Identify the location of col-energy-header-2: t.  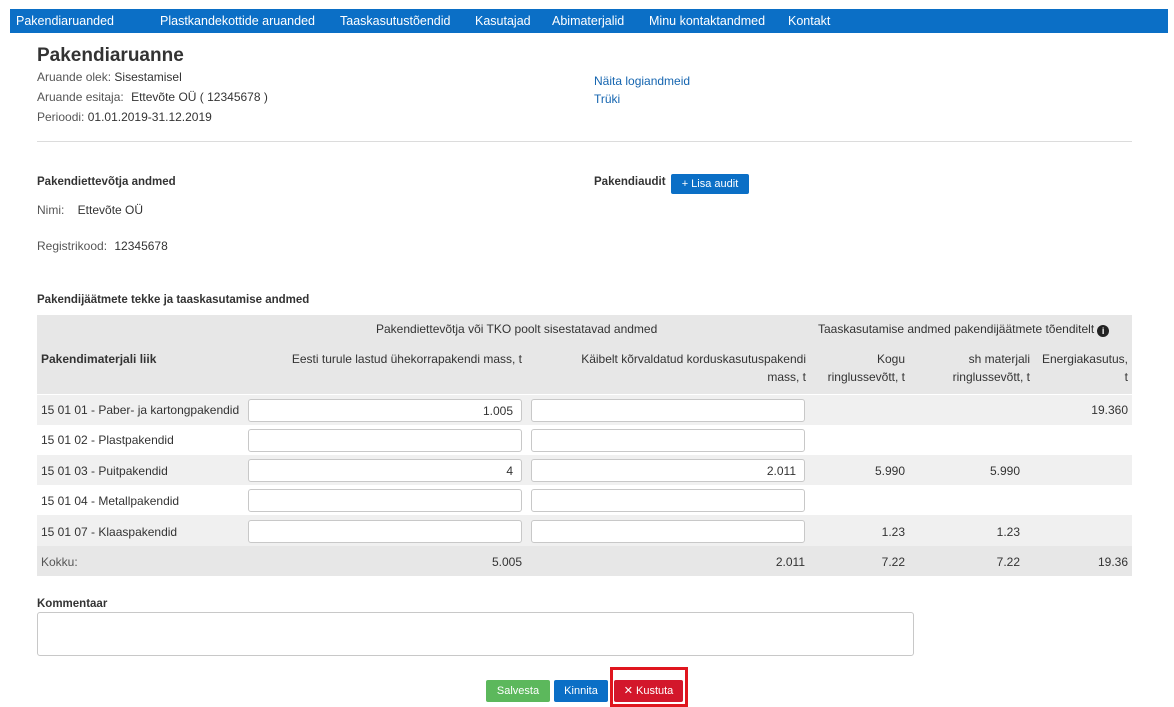
(1126, 377).